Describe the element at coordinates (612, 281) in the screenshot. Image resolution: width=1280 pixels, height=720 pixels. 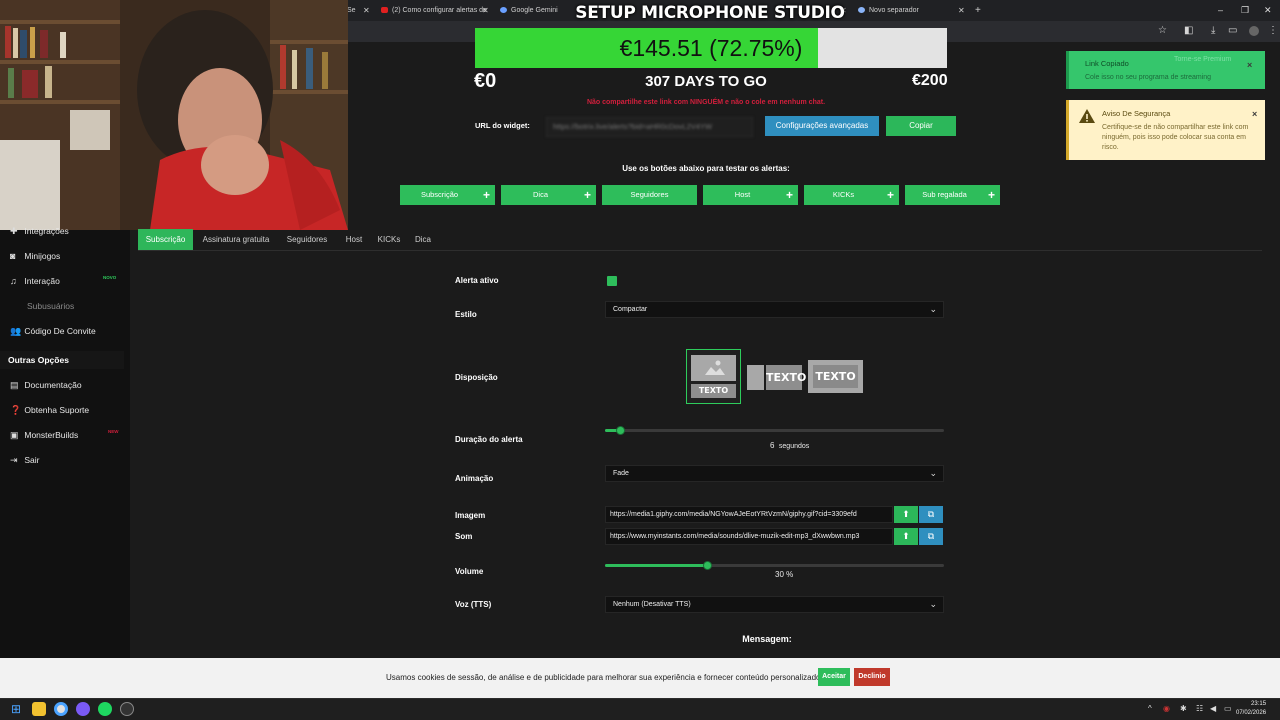
I see `alert-active-checkbox` at that location.